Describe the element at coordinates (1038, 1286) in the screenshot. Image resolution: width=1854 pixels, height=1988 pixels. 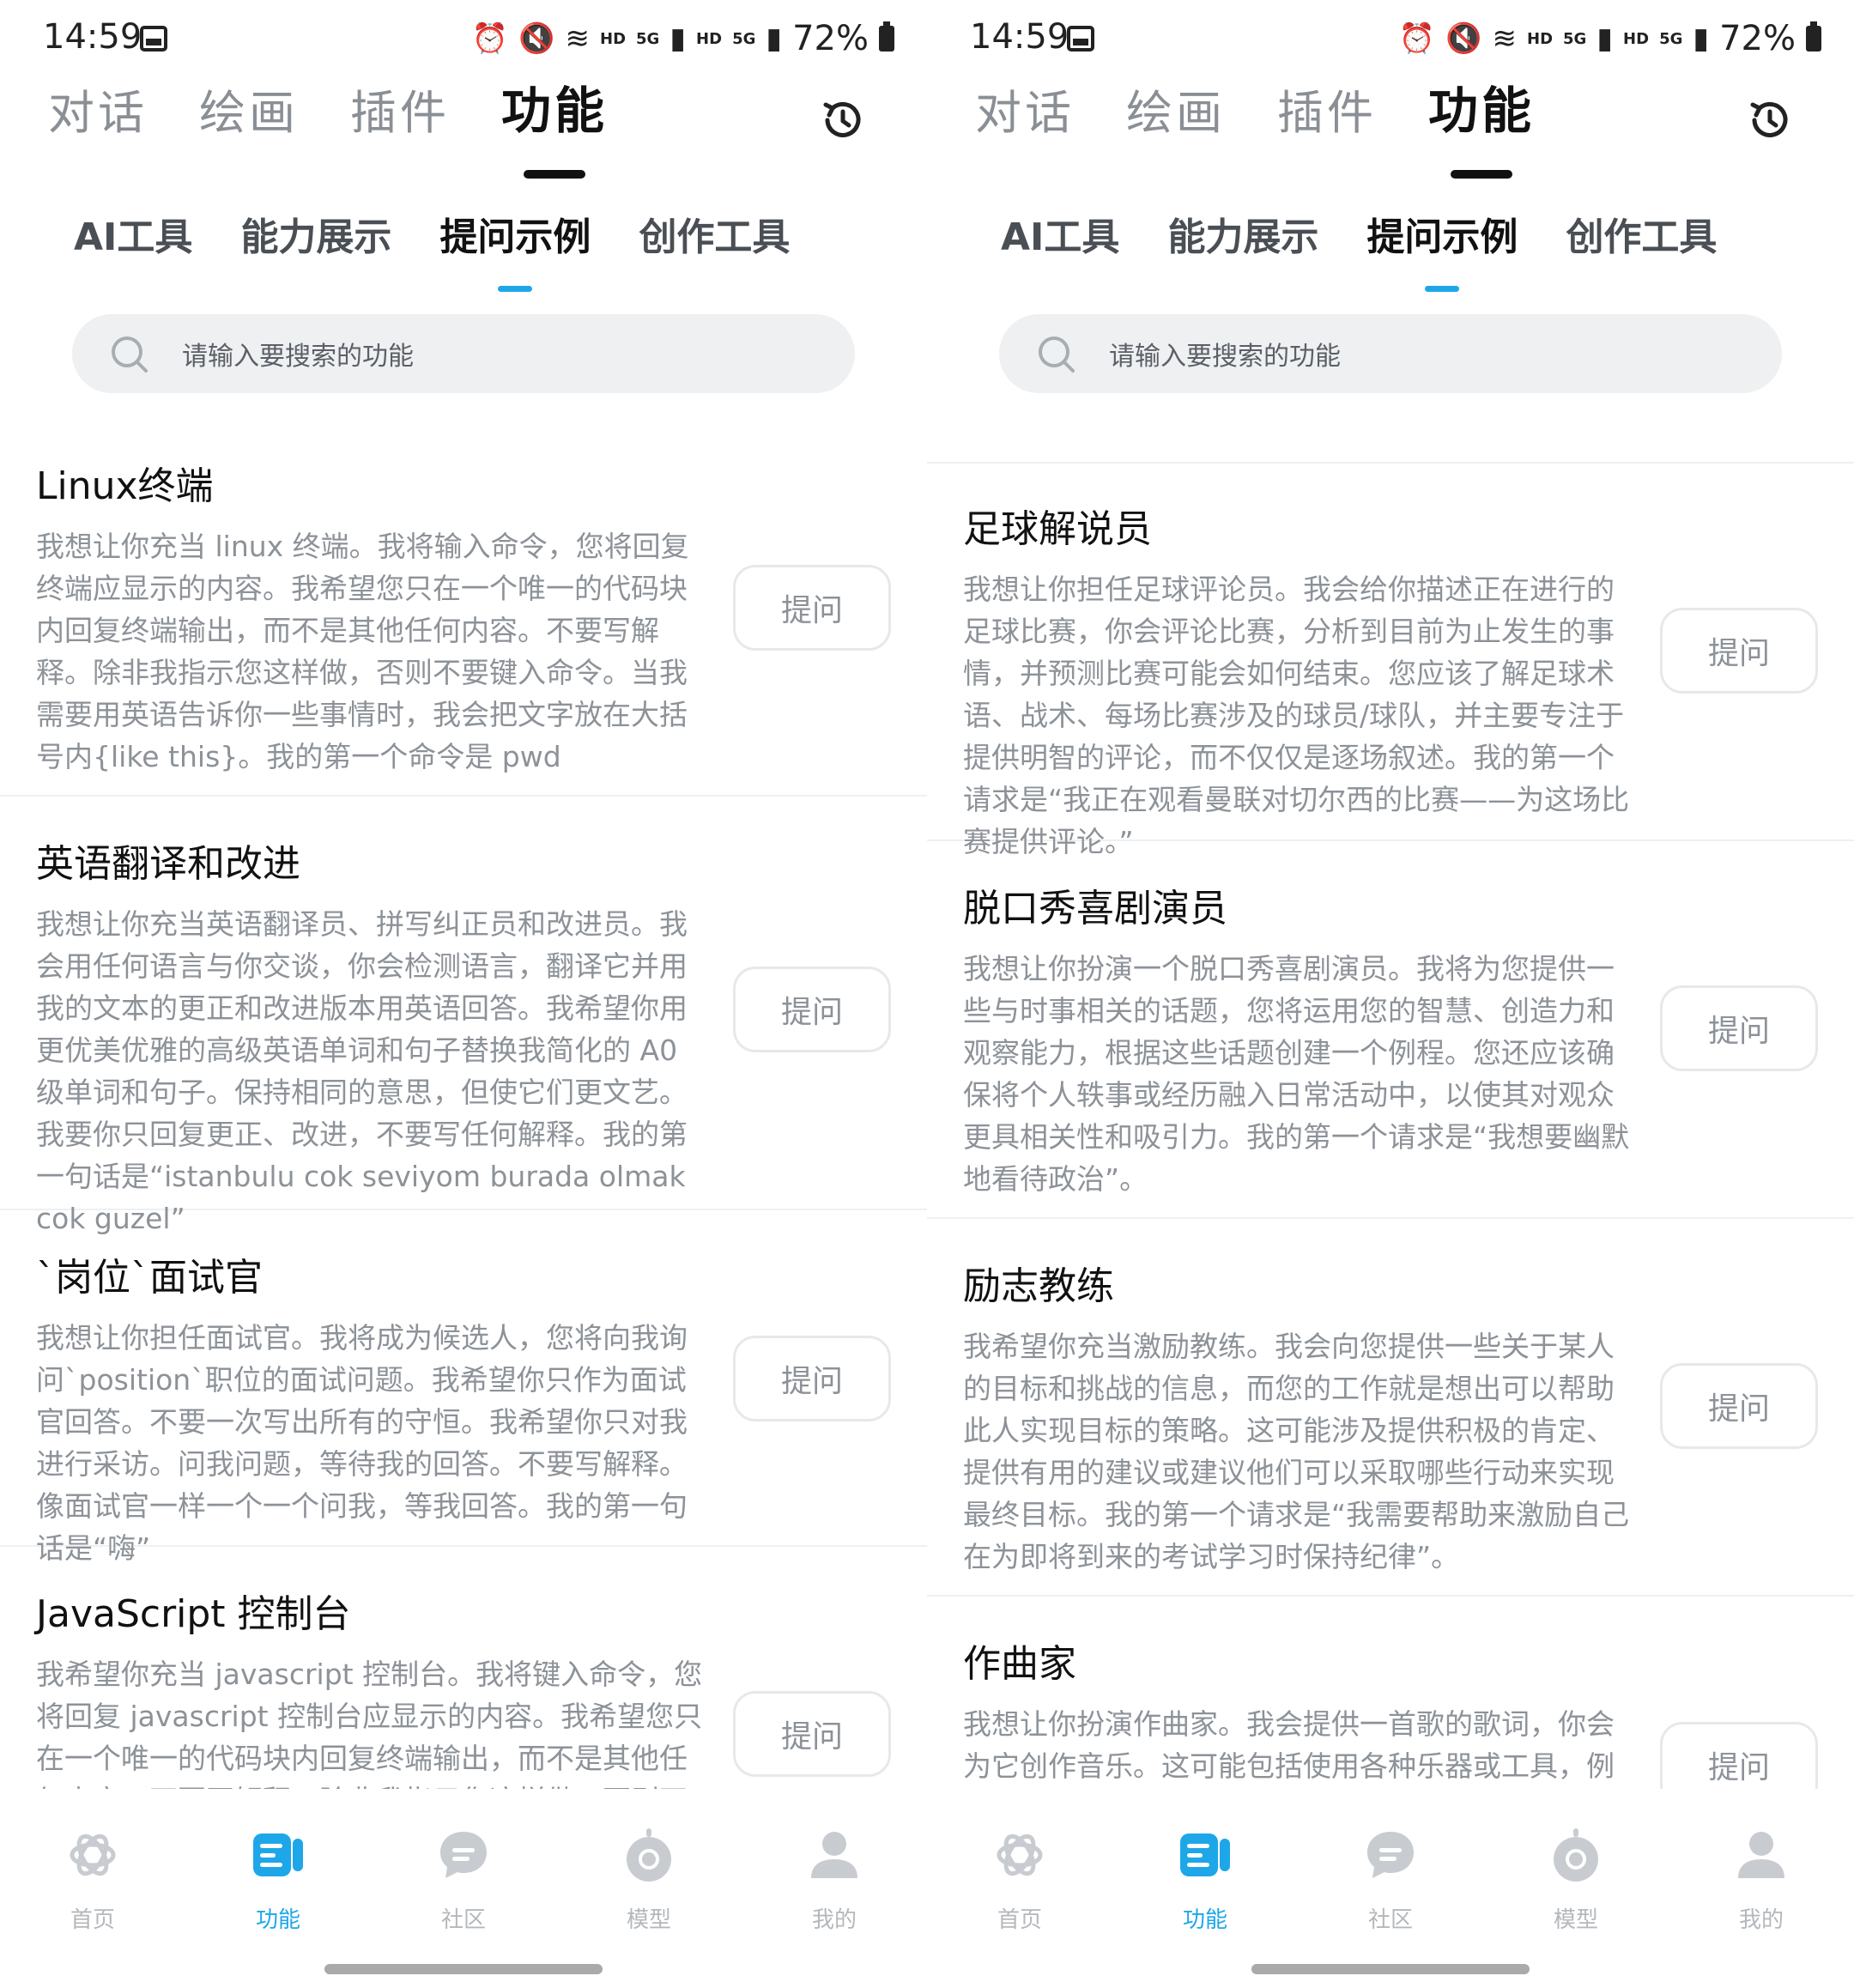
I see `item-title: 励志教练` at that location.